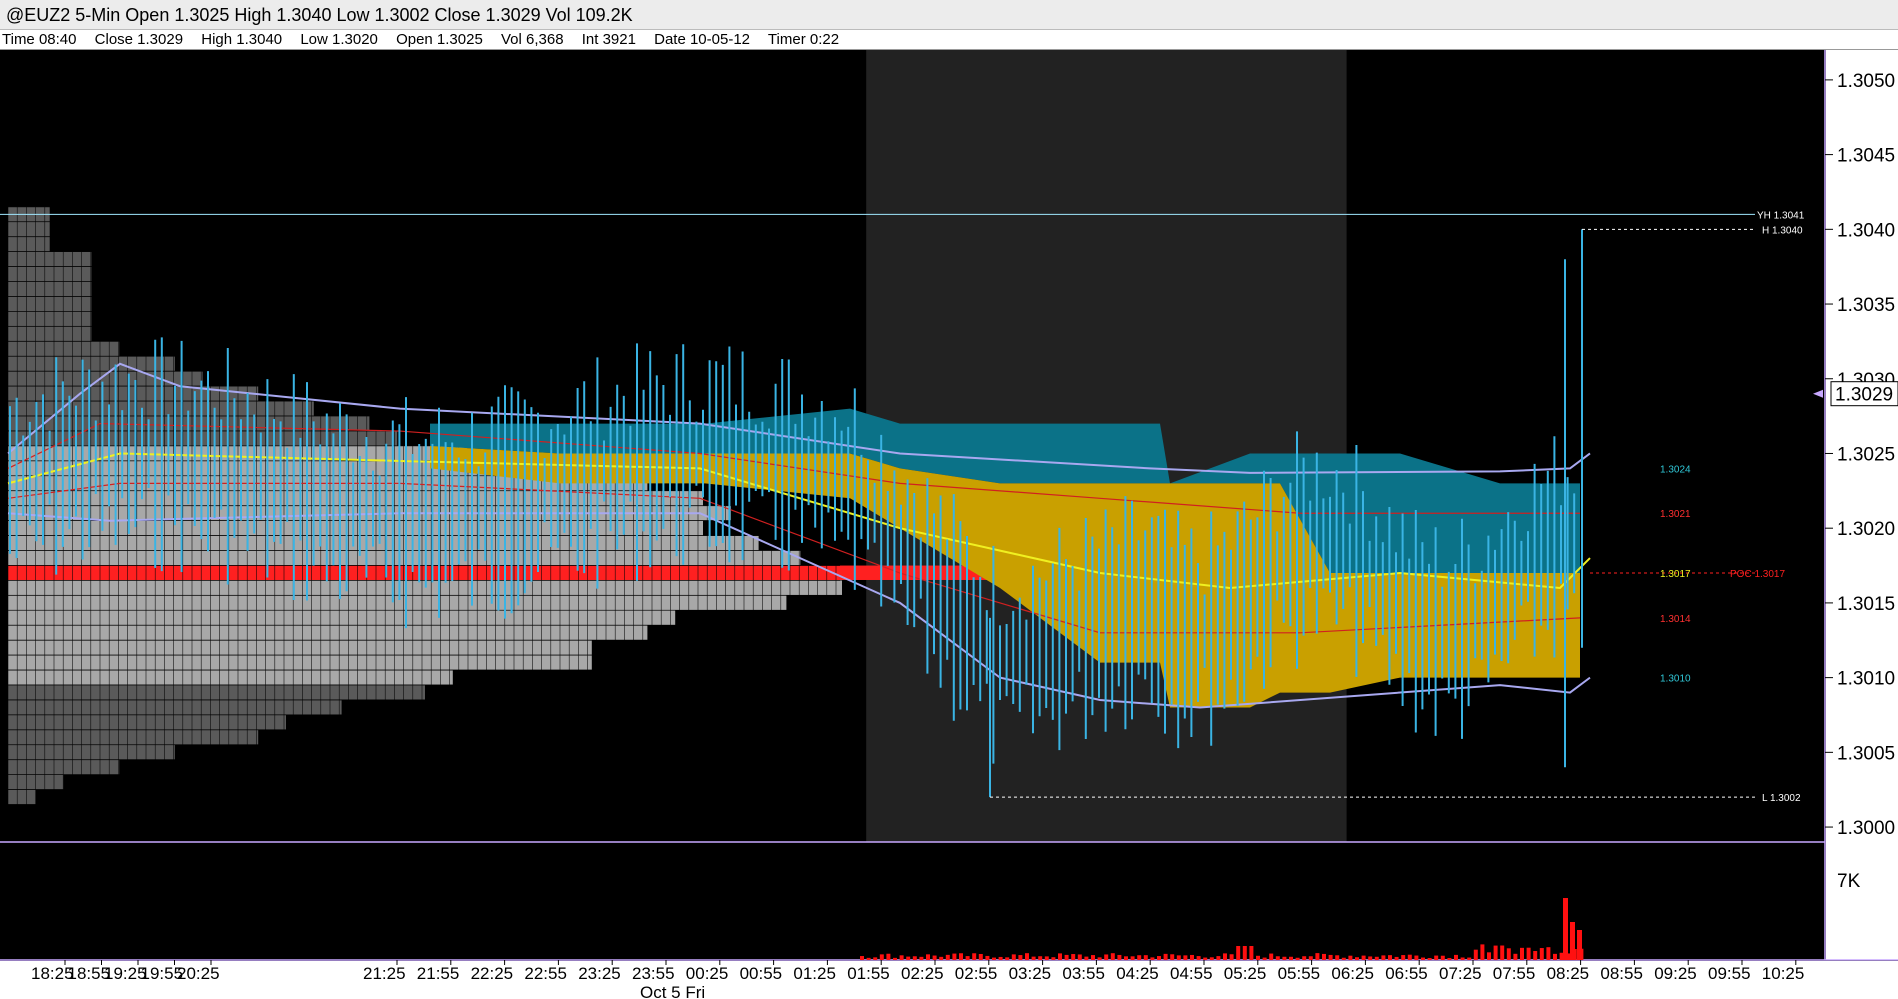  Describe the element at coordinates (1866, 81) in the screenshot. I see `y-tick-label: 1.3050` at that location.